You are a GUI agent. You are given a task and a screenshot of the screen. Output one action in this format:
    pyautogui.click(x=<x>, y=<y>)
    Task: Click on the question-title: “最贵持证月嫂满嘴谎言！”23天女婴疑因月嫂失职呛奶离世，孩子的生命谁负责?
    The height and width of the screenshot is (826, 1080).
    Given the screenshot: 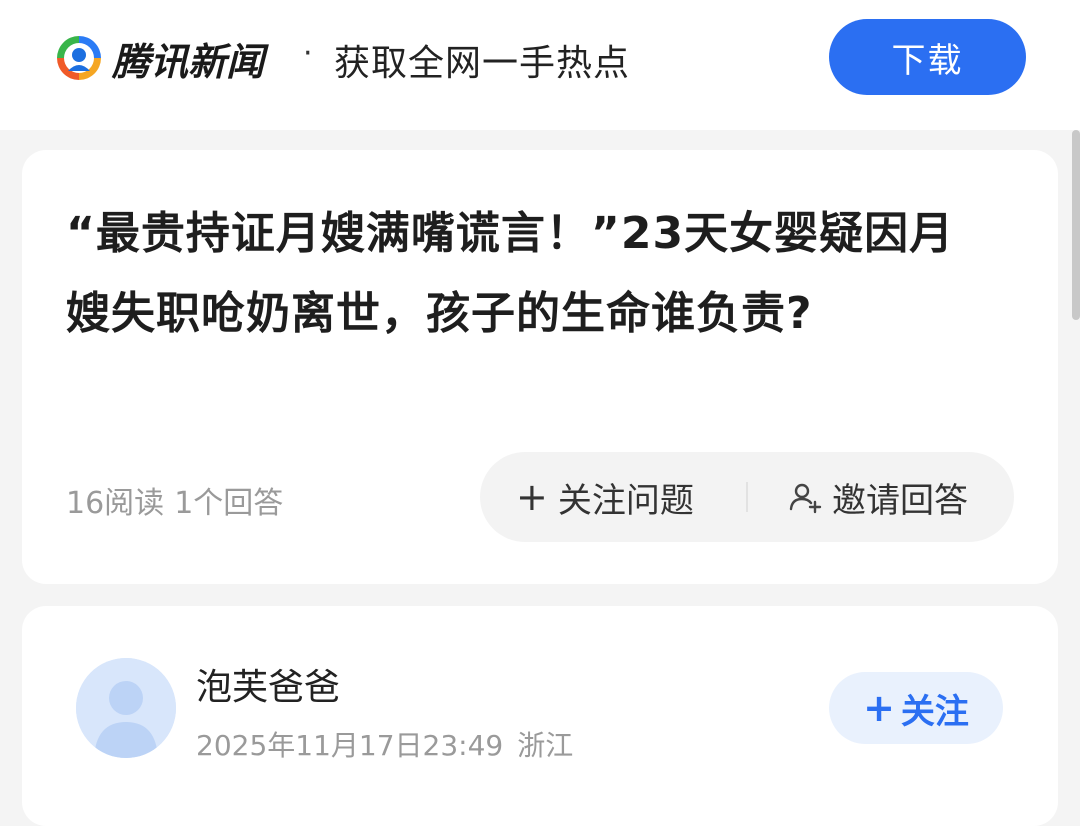 What is the action you would take?
    pyautogui.click(x=510, y=273)
    